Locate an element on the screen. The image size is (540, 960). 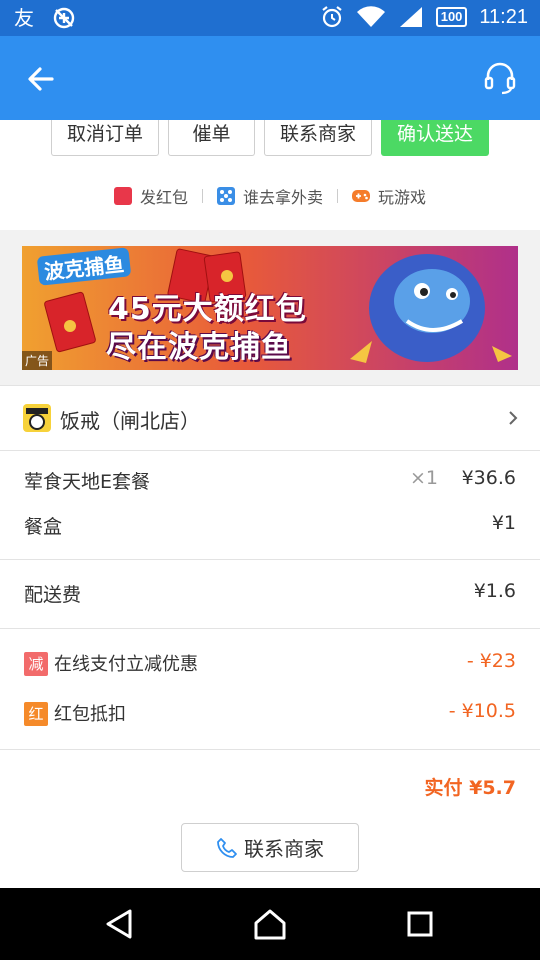
battery-icon: 100 is located at coordinates (451, 17).